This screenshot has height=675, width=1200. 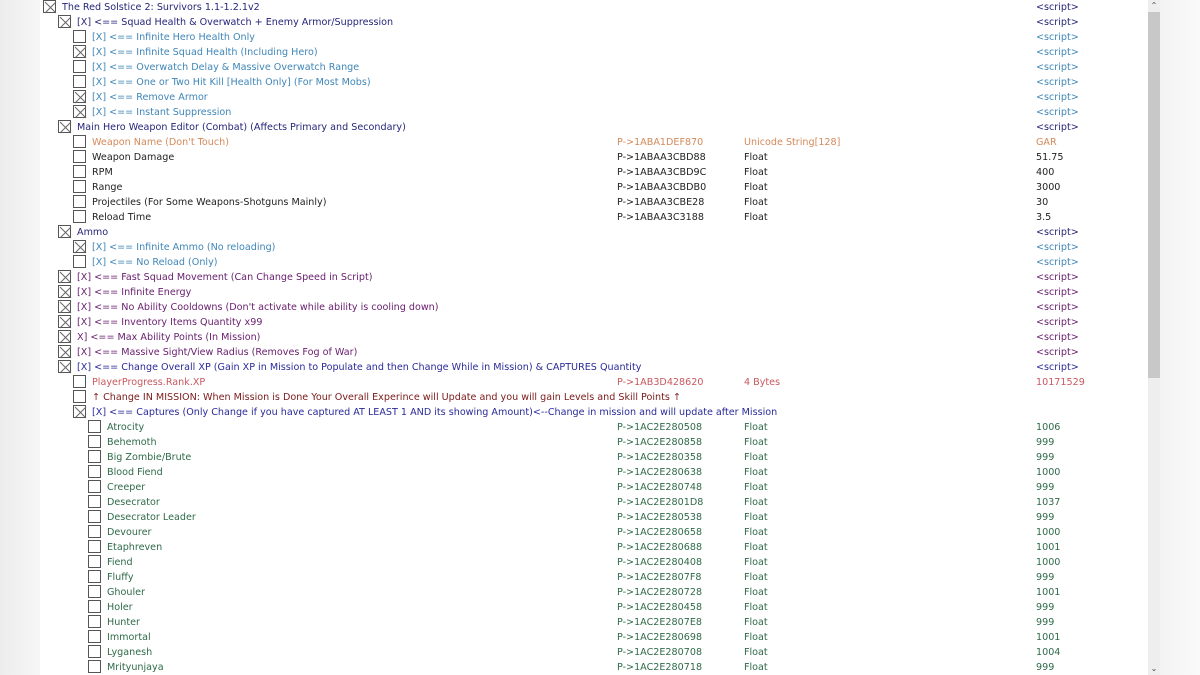 I want to click on table-row: Mrityunjaya P->1AC2E280718 Float 999, so click(x=594, y=667).